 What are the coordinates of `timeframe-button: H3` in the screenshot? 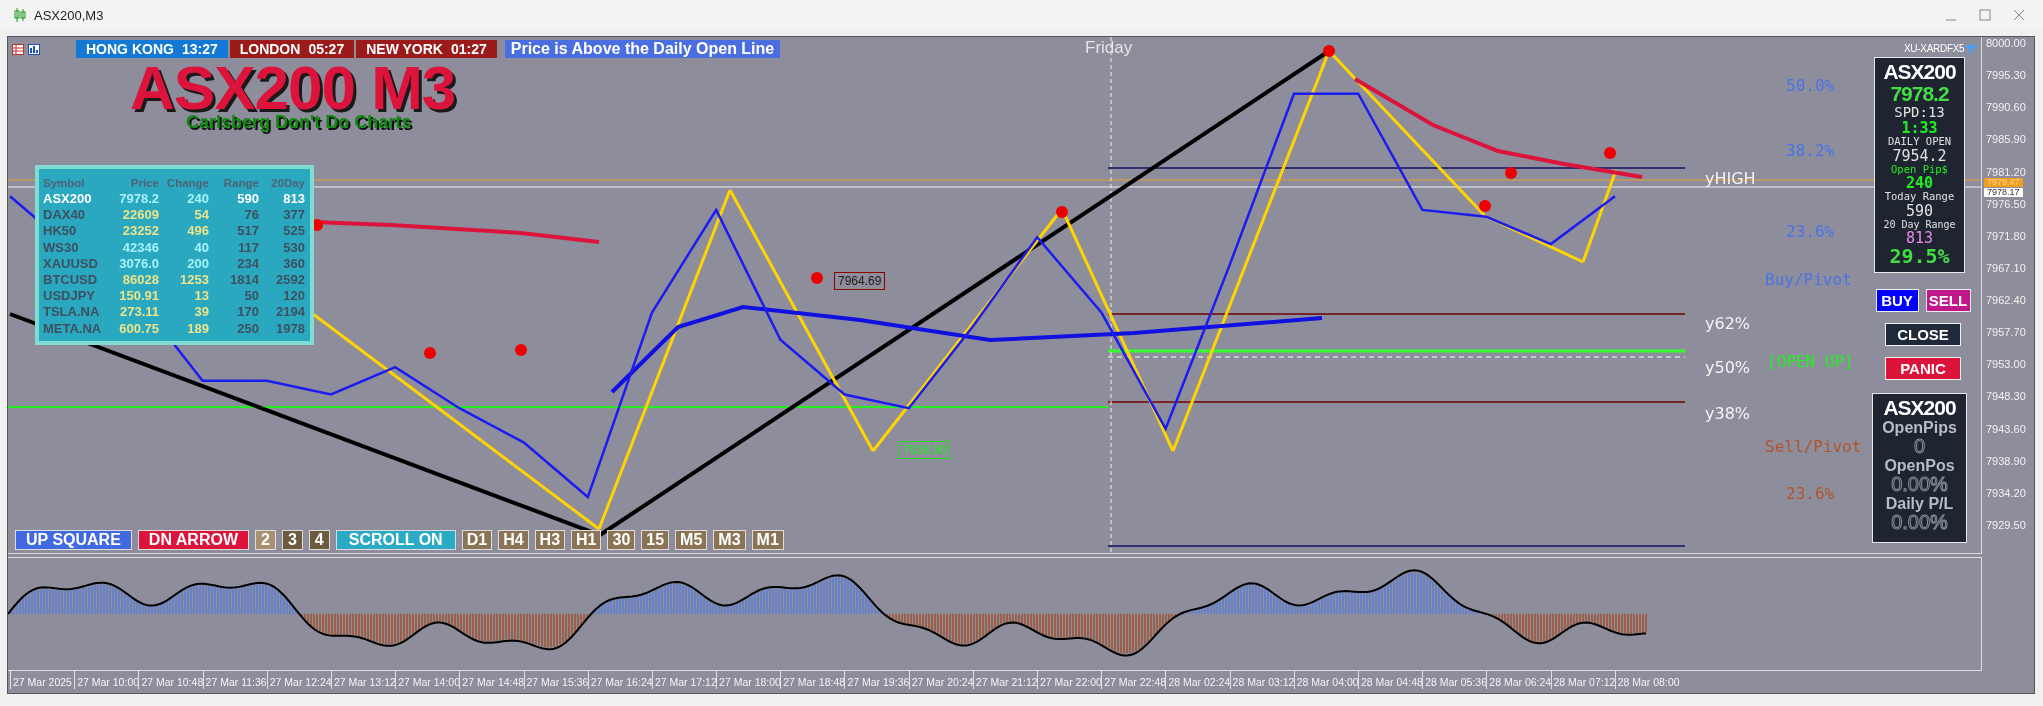 It's located at (550, 540).